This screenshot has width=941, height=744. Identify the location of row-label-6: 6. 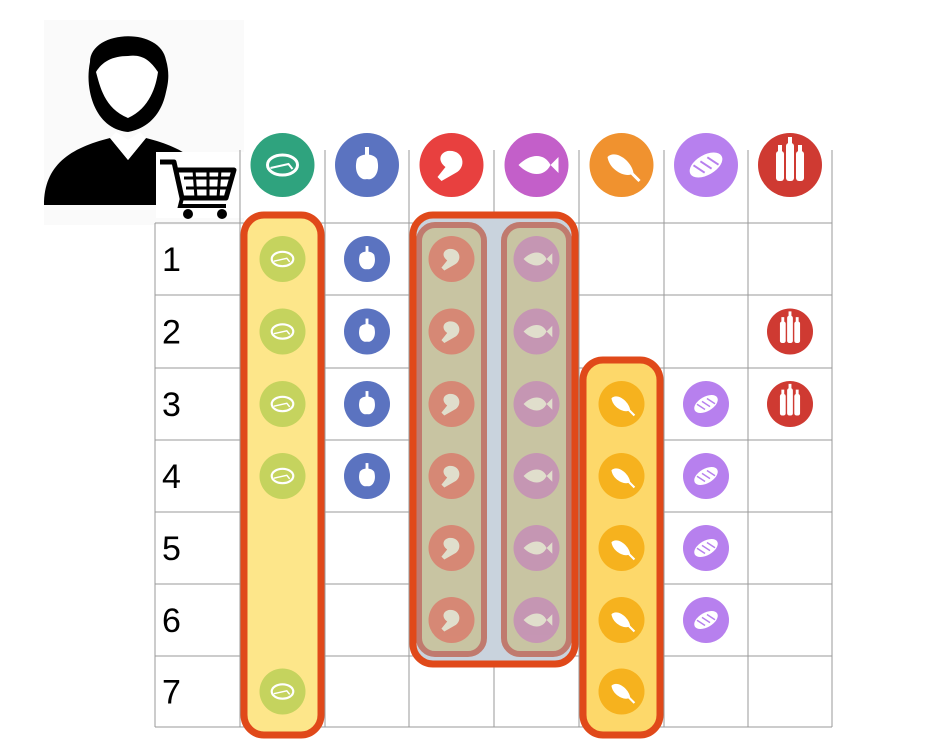
(171, 621).